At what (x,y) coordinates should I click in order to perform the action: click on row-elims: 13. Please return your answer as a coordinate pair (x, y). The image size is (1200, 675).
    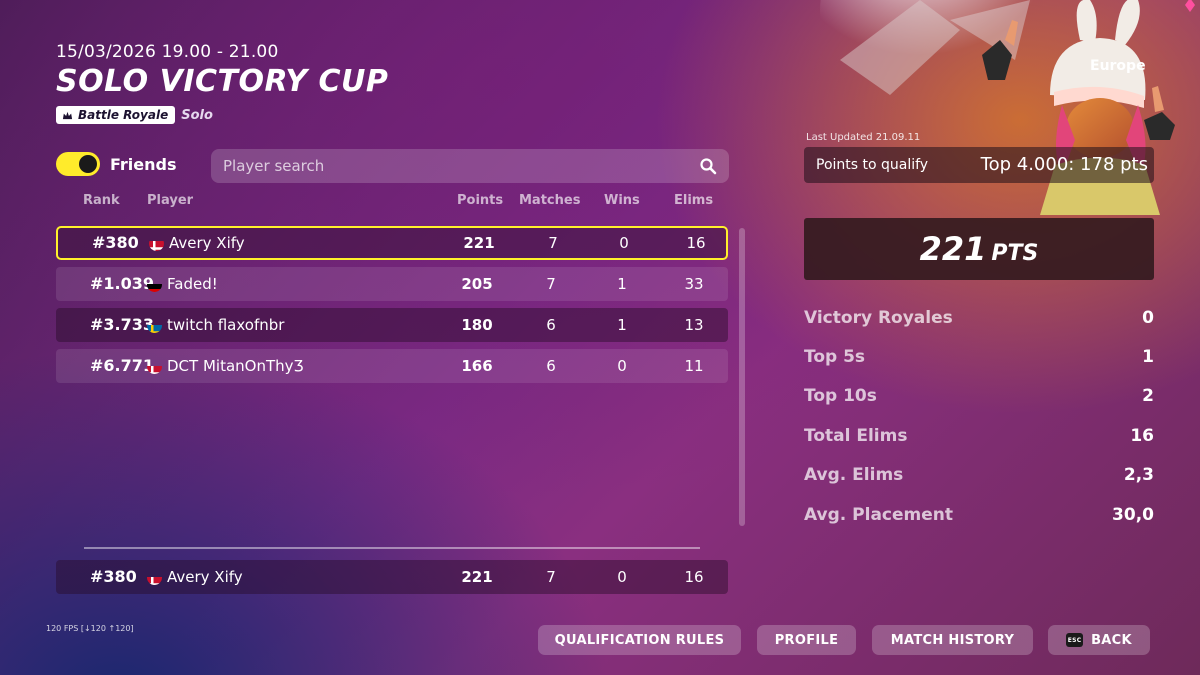
    Looking at the image, I should click on (694, 325).